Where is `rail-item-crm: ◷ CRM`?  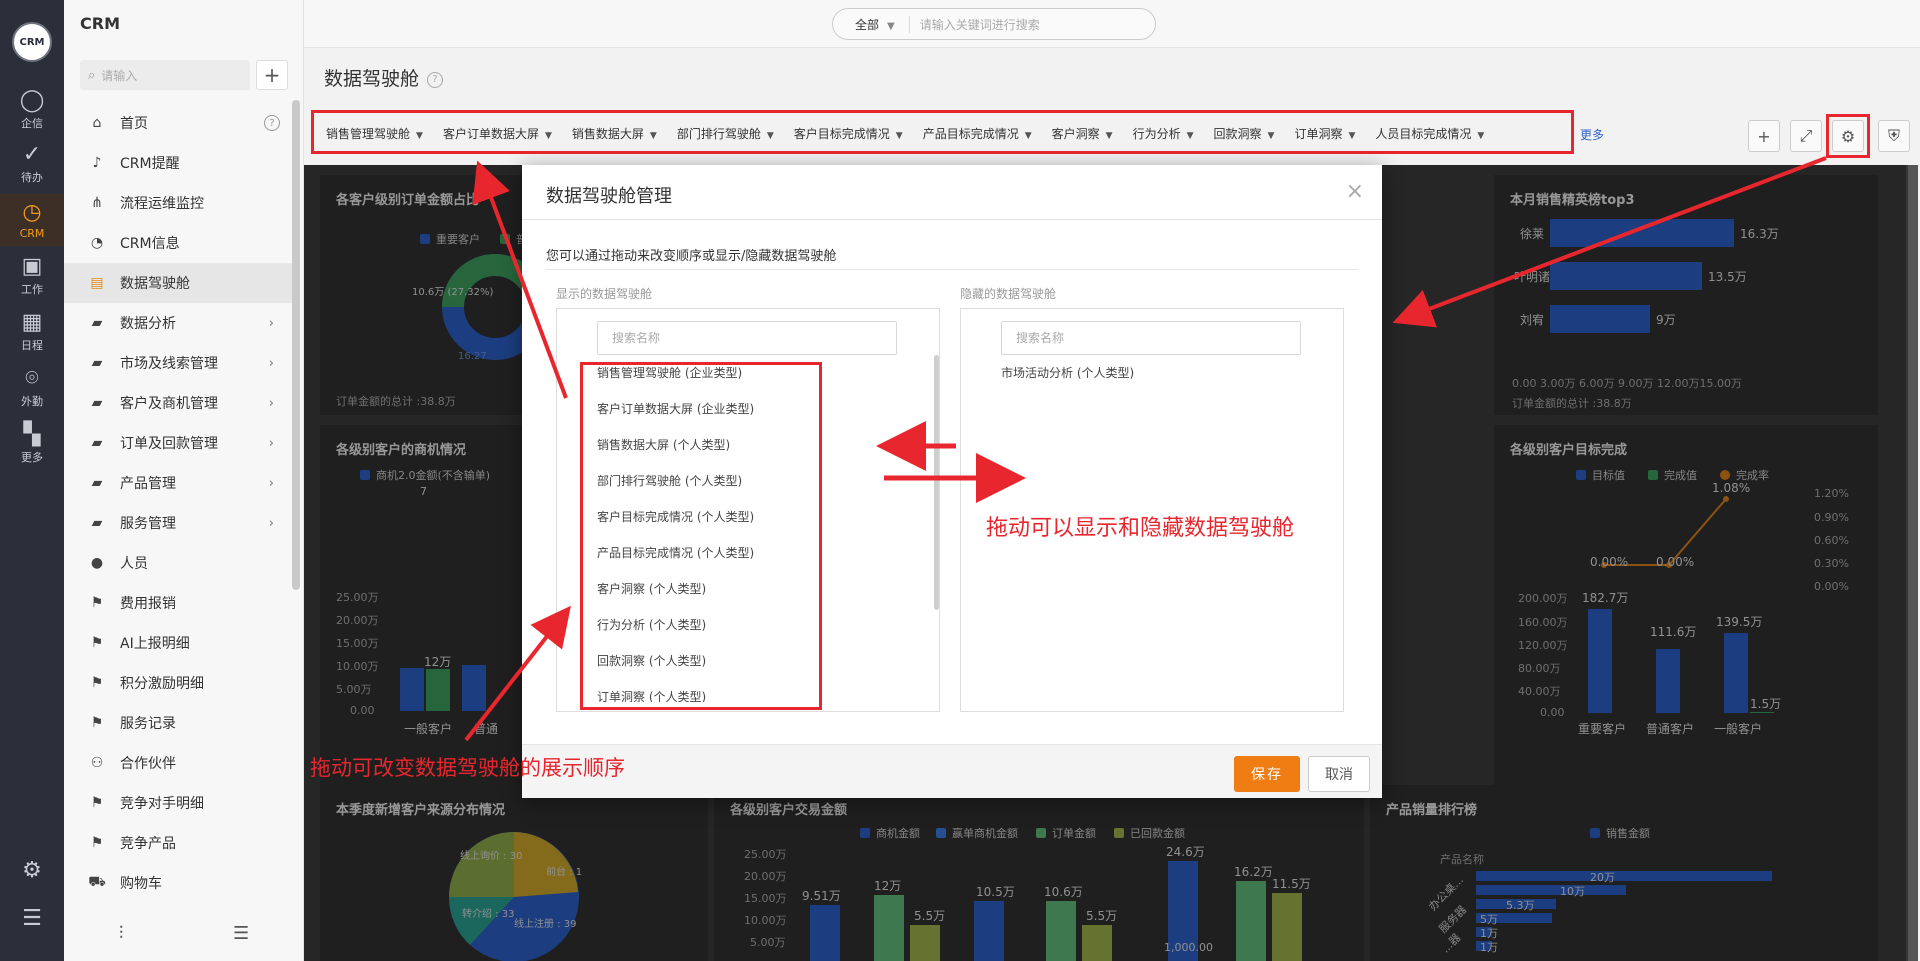
rail-item-crm: ◷ CRM is located at coordinates (32, 220).